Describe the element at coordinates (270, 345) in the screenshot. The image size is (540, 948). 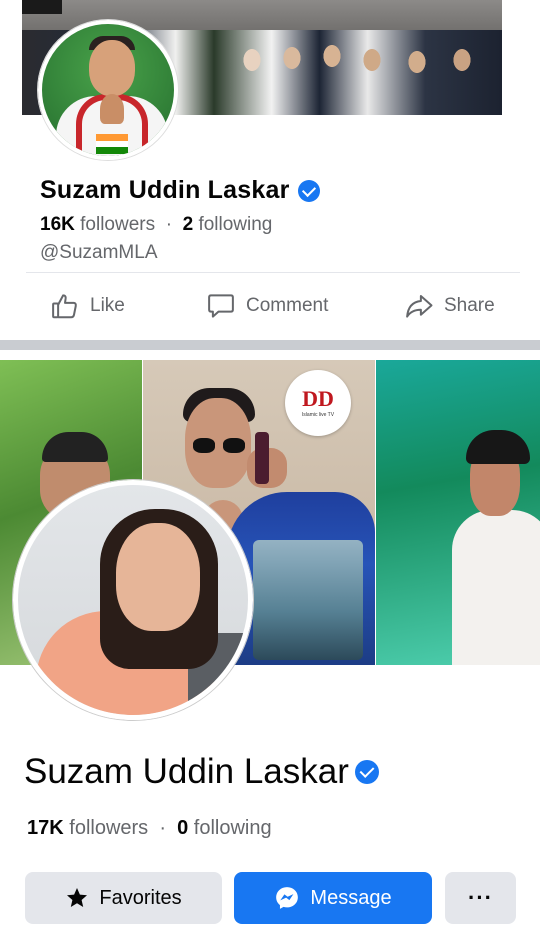
I see `feed-separator` at that location.